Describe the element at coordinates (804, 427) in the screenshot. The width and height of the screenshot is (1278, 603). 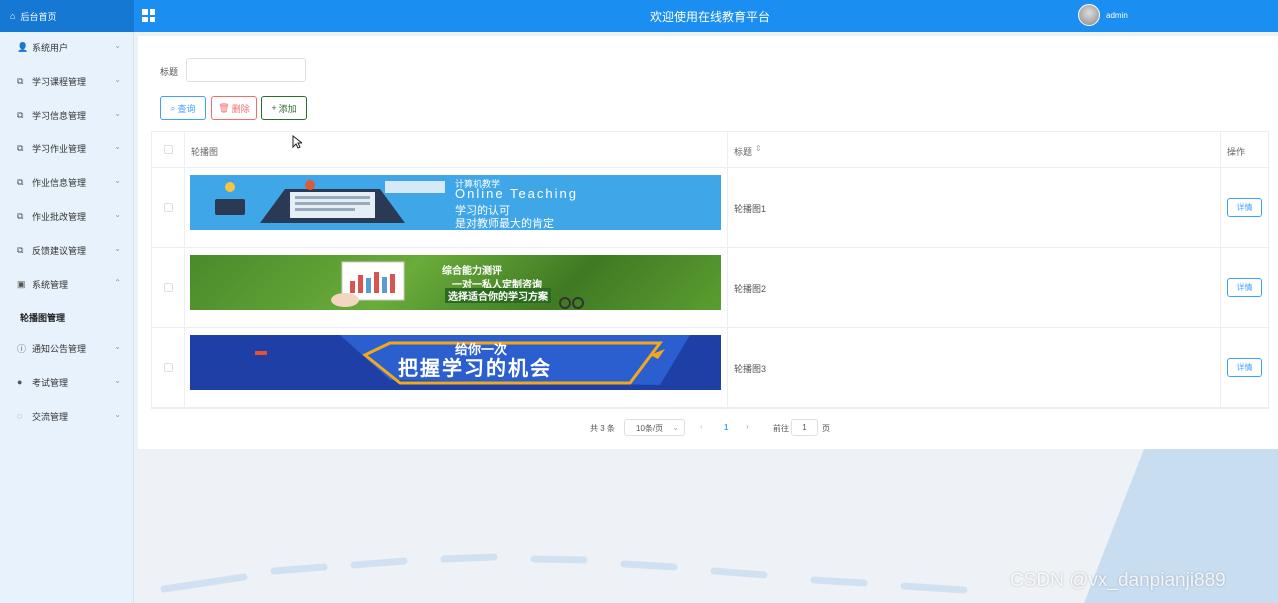
I see `goto-page-input: 1` at that location.